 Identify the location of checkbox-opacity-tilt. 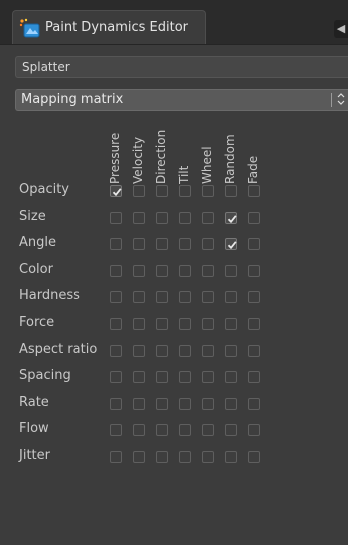
(185, 191).